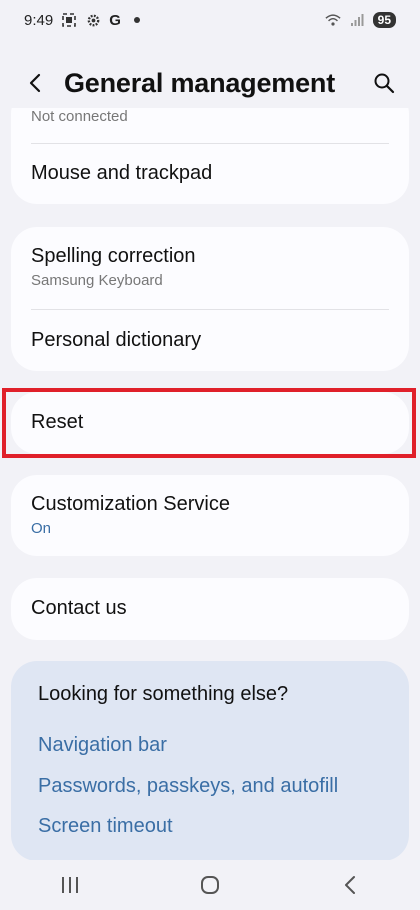 The width and height of the screenshot is (420, 910). Describe the element at coordinates (39, 20) in the screenshot. I see `status-time: 9:49` at that location.